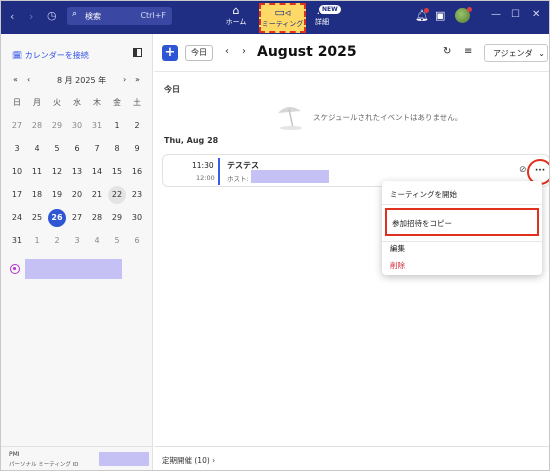  I want to click on next-month-icon: ›, so click(124, 79).